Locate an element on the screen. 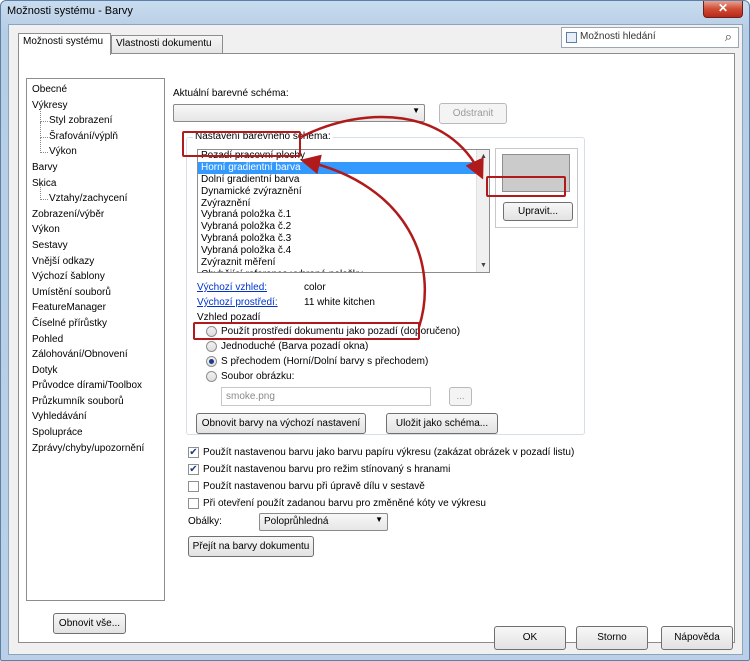  tree-item: Zálohování/Obnovení is located at coordinates (95, 355).